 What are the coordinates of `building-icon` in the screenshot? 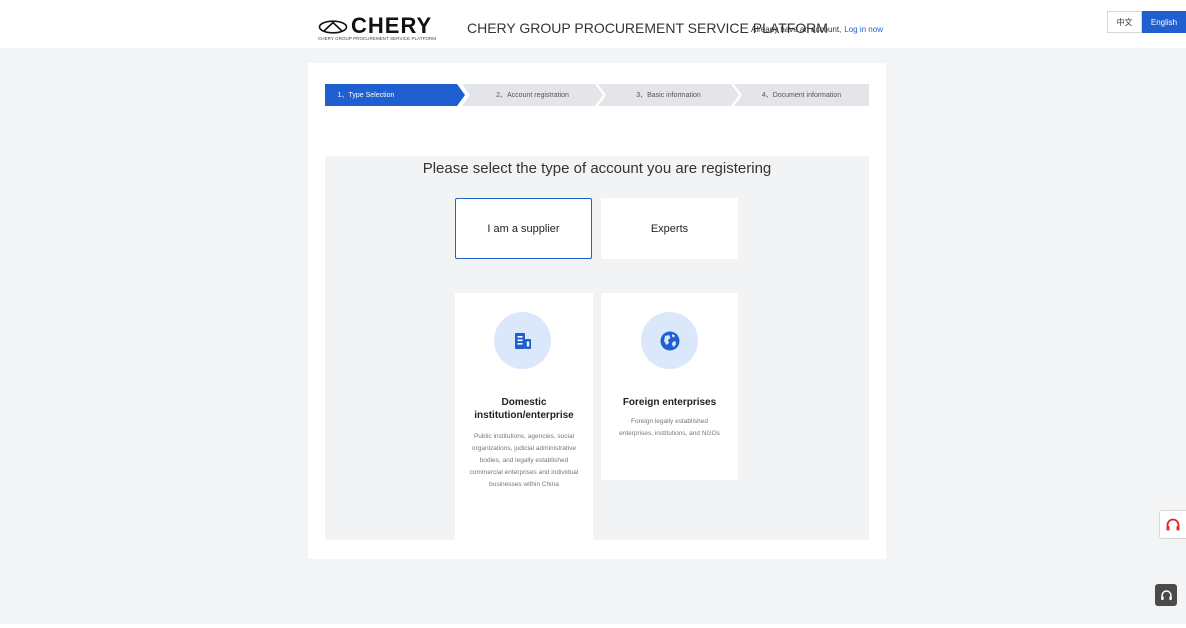 It's located at (522, 340).